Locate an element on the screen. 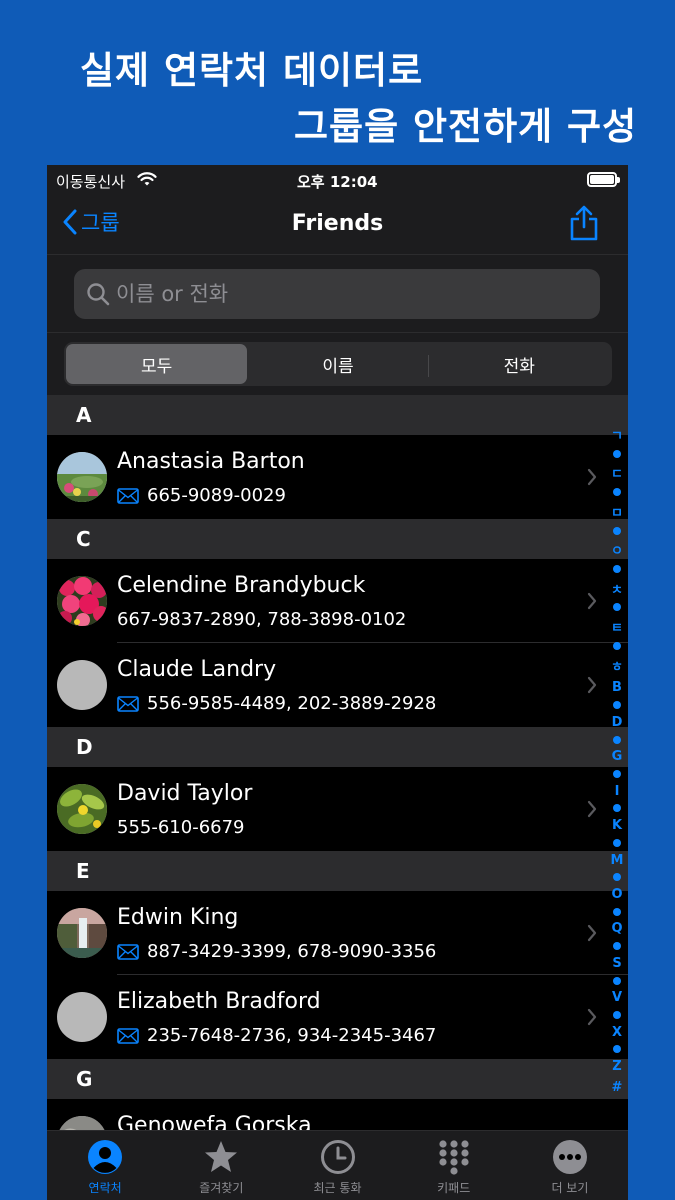  status-bar: 이동통신사 오후 12:04 is located at coordinates (337, 180).